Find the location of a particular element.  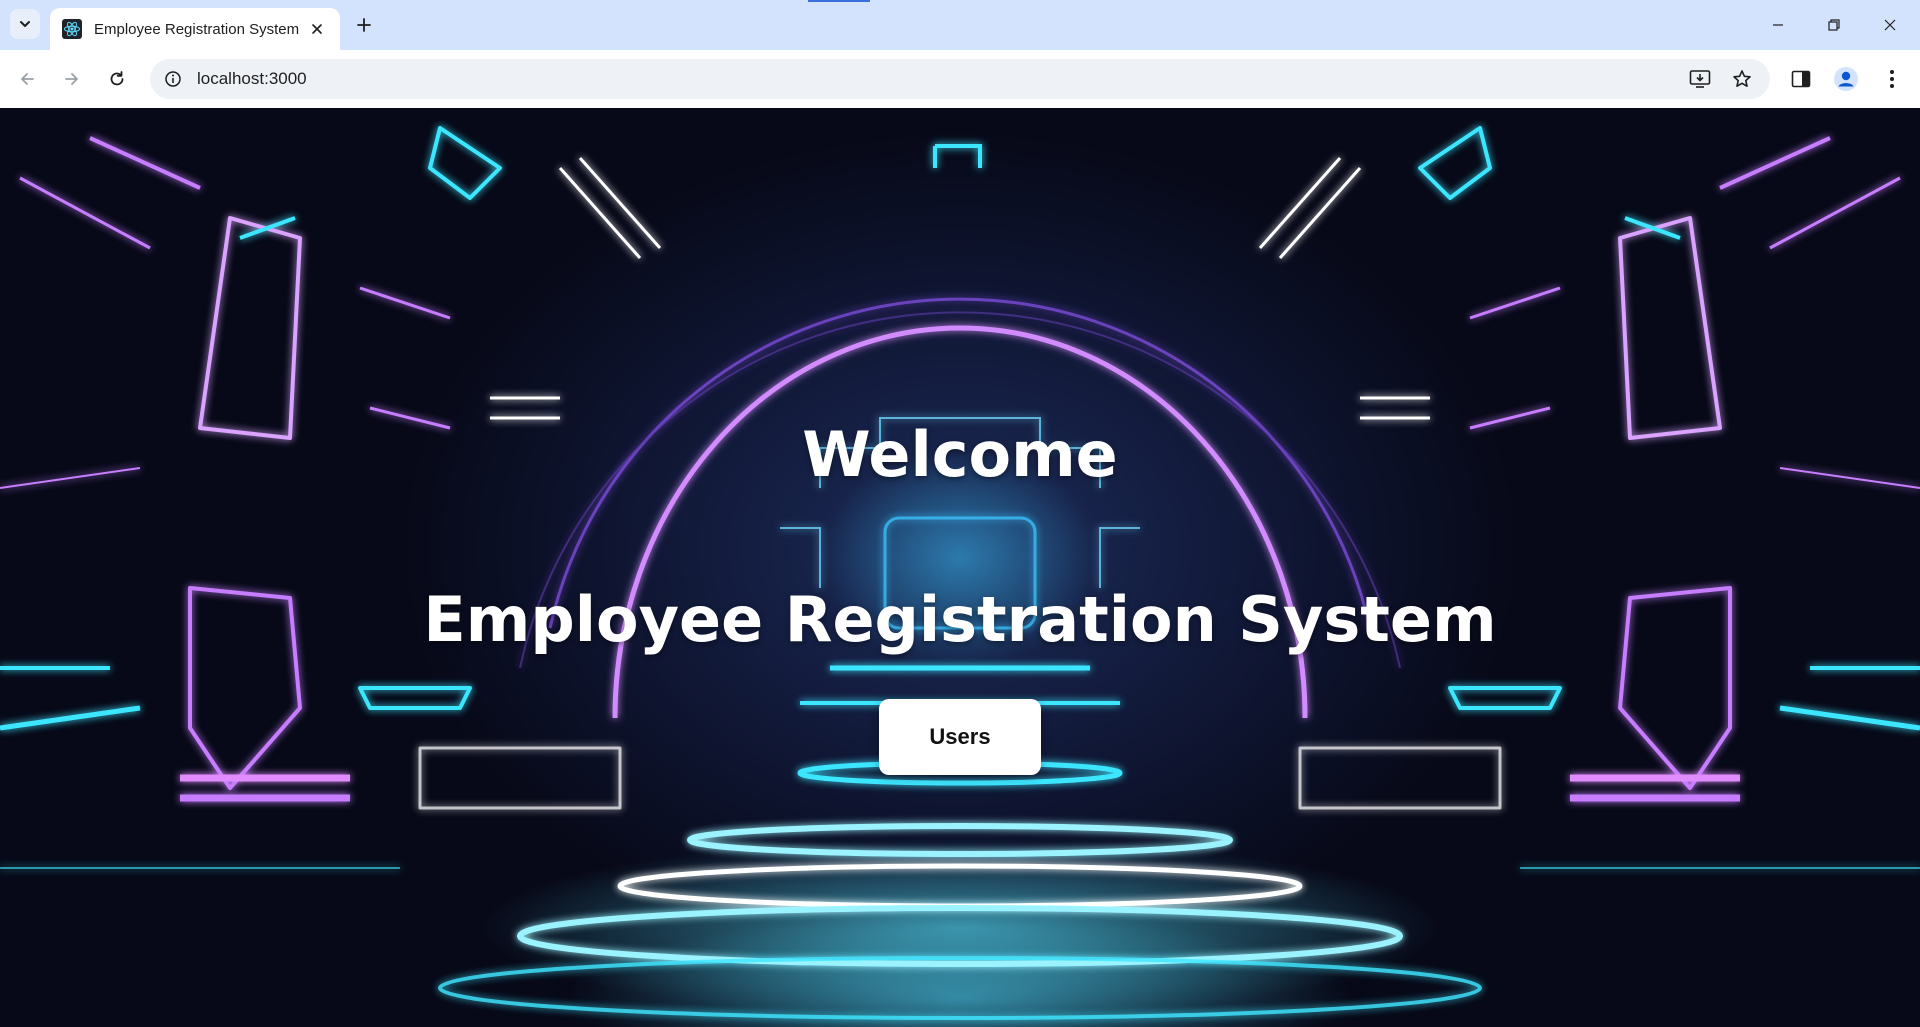

close-window-button is located at coordinates (1890, 25).